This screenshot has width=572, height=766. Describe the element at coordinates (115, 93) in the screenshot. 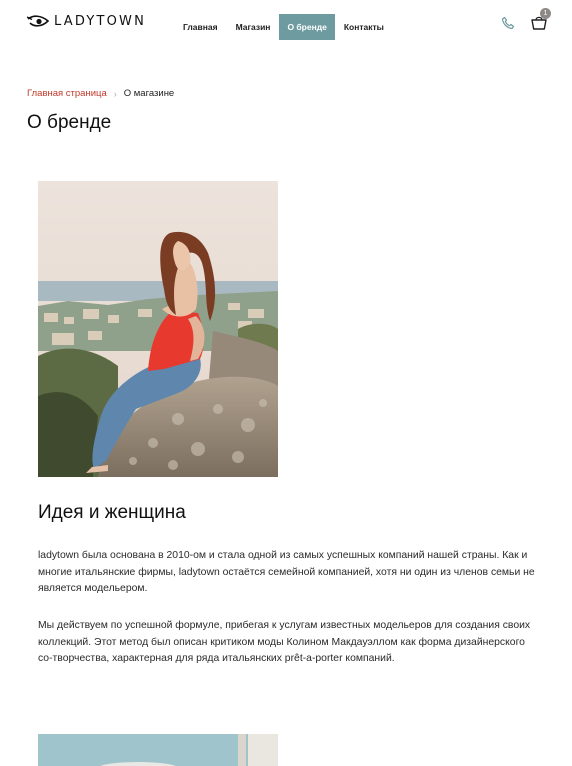

I see `chevron-right-icon: ›` at that location.